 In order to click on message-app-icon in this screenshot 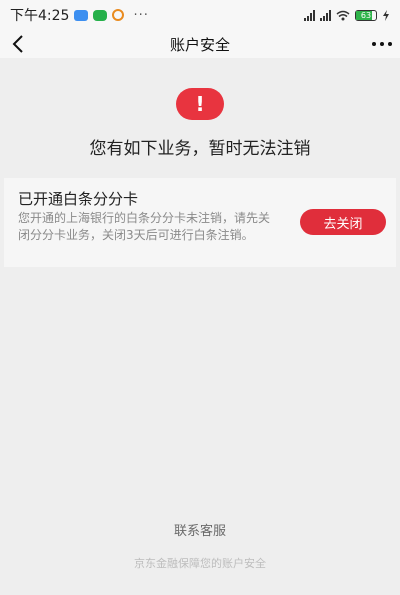, I will do `click(81, 15)`.